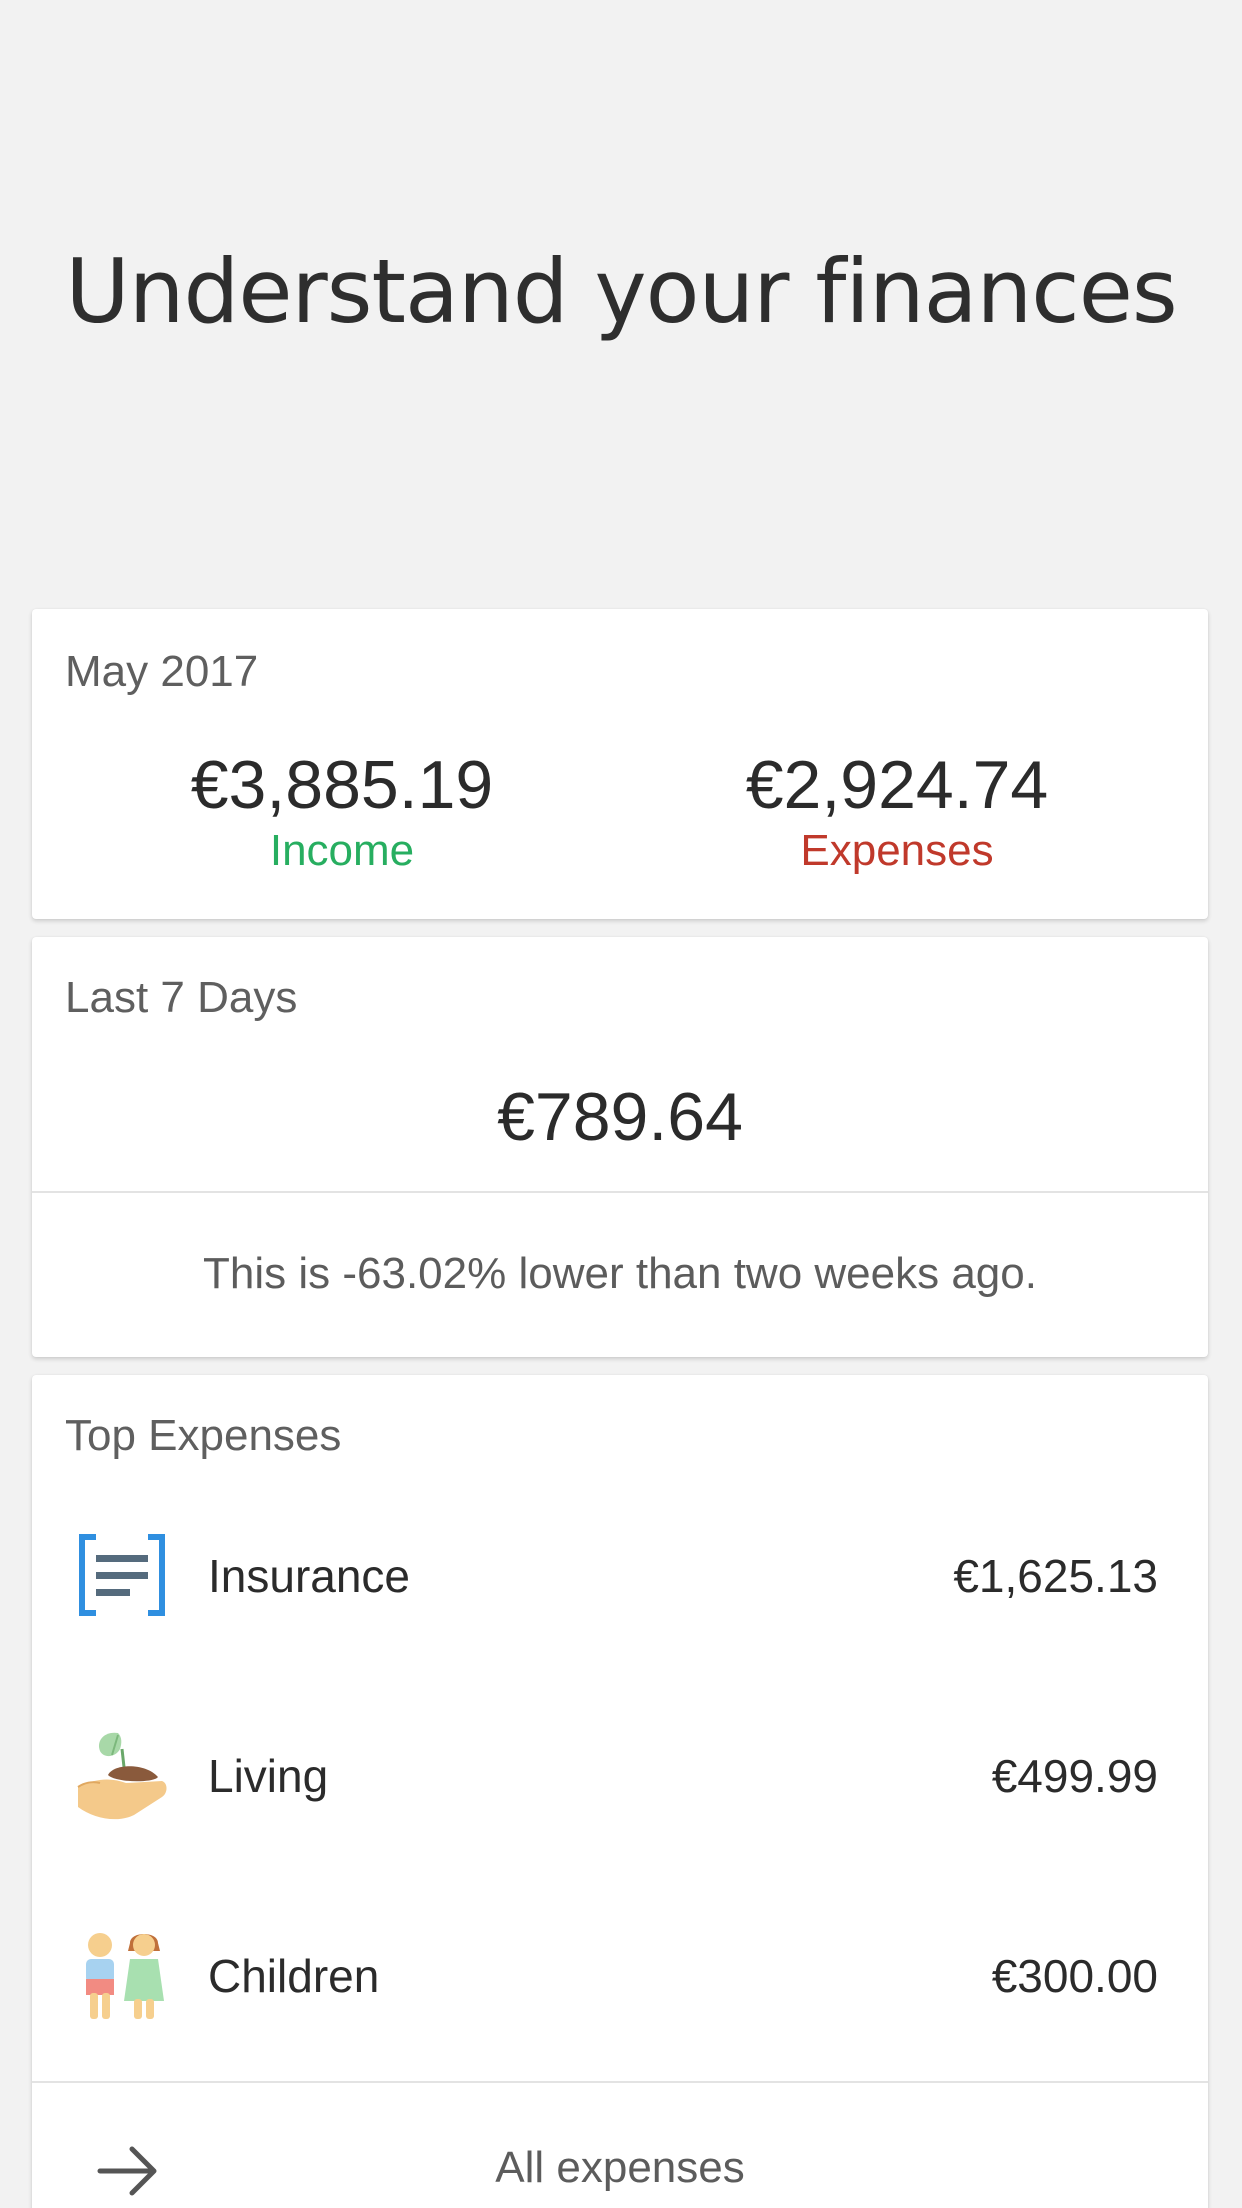 The image size is (1242, 2208). What do you see at coordinates (122, 1575) in the screenshot?
I see `insurance-icon` at bounding box center [122, 1575].